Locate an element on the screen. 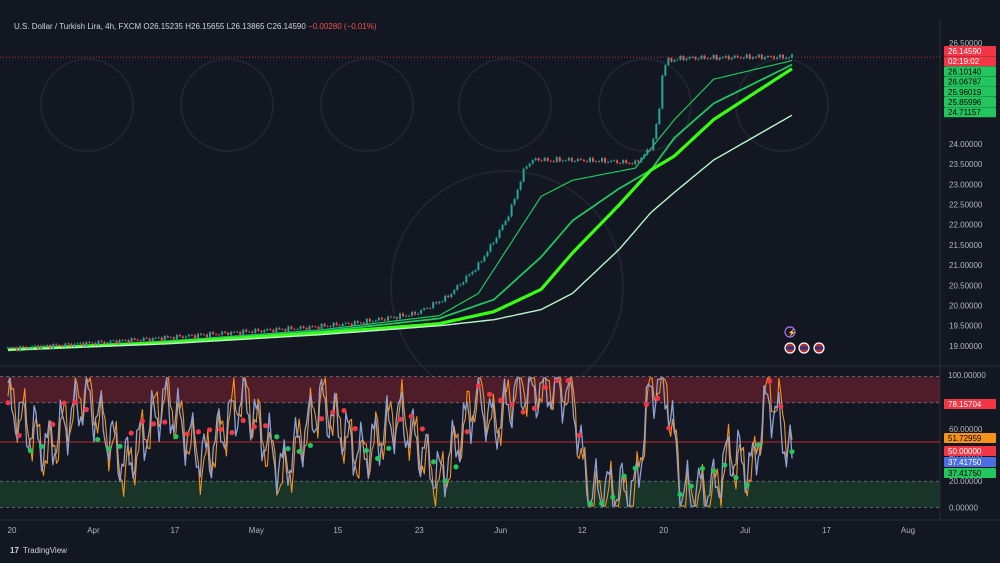 This screenshot has height=563, width=1000. price-axis-tick-label: 19.50000 is located at coordinates (966, 326).